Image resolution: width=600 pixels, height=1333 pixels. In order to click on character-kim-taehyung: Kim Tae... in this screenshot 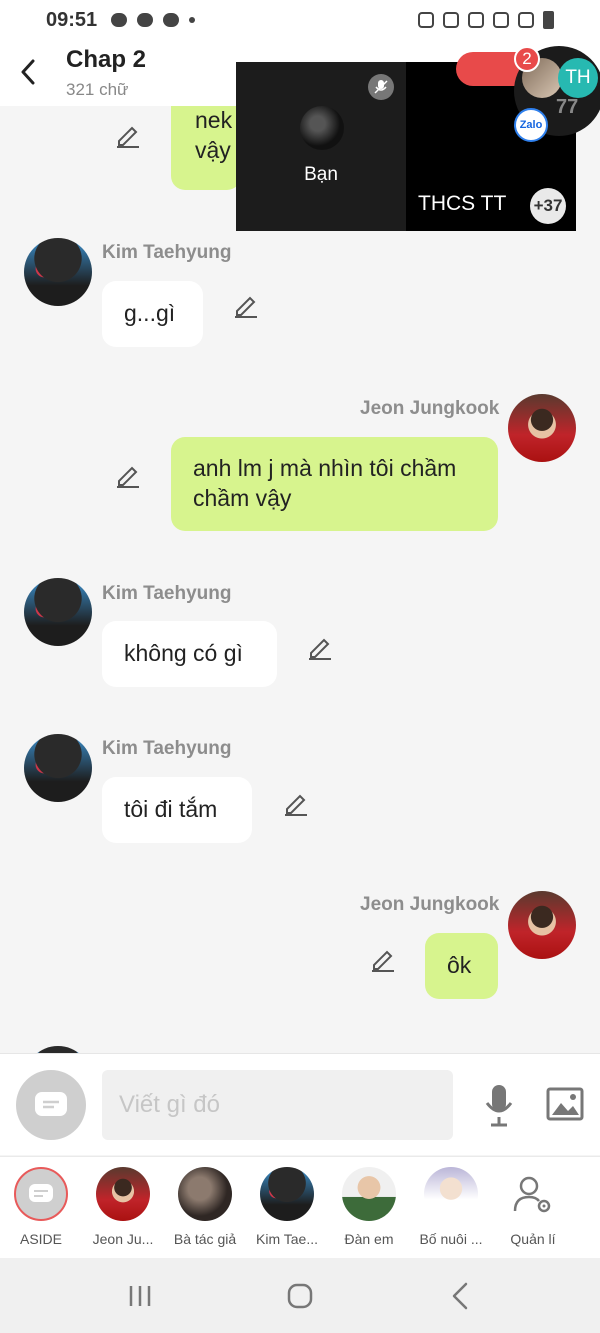, I will do `click(287, 1208)`.